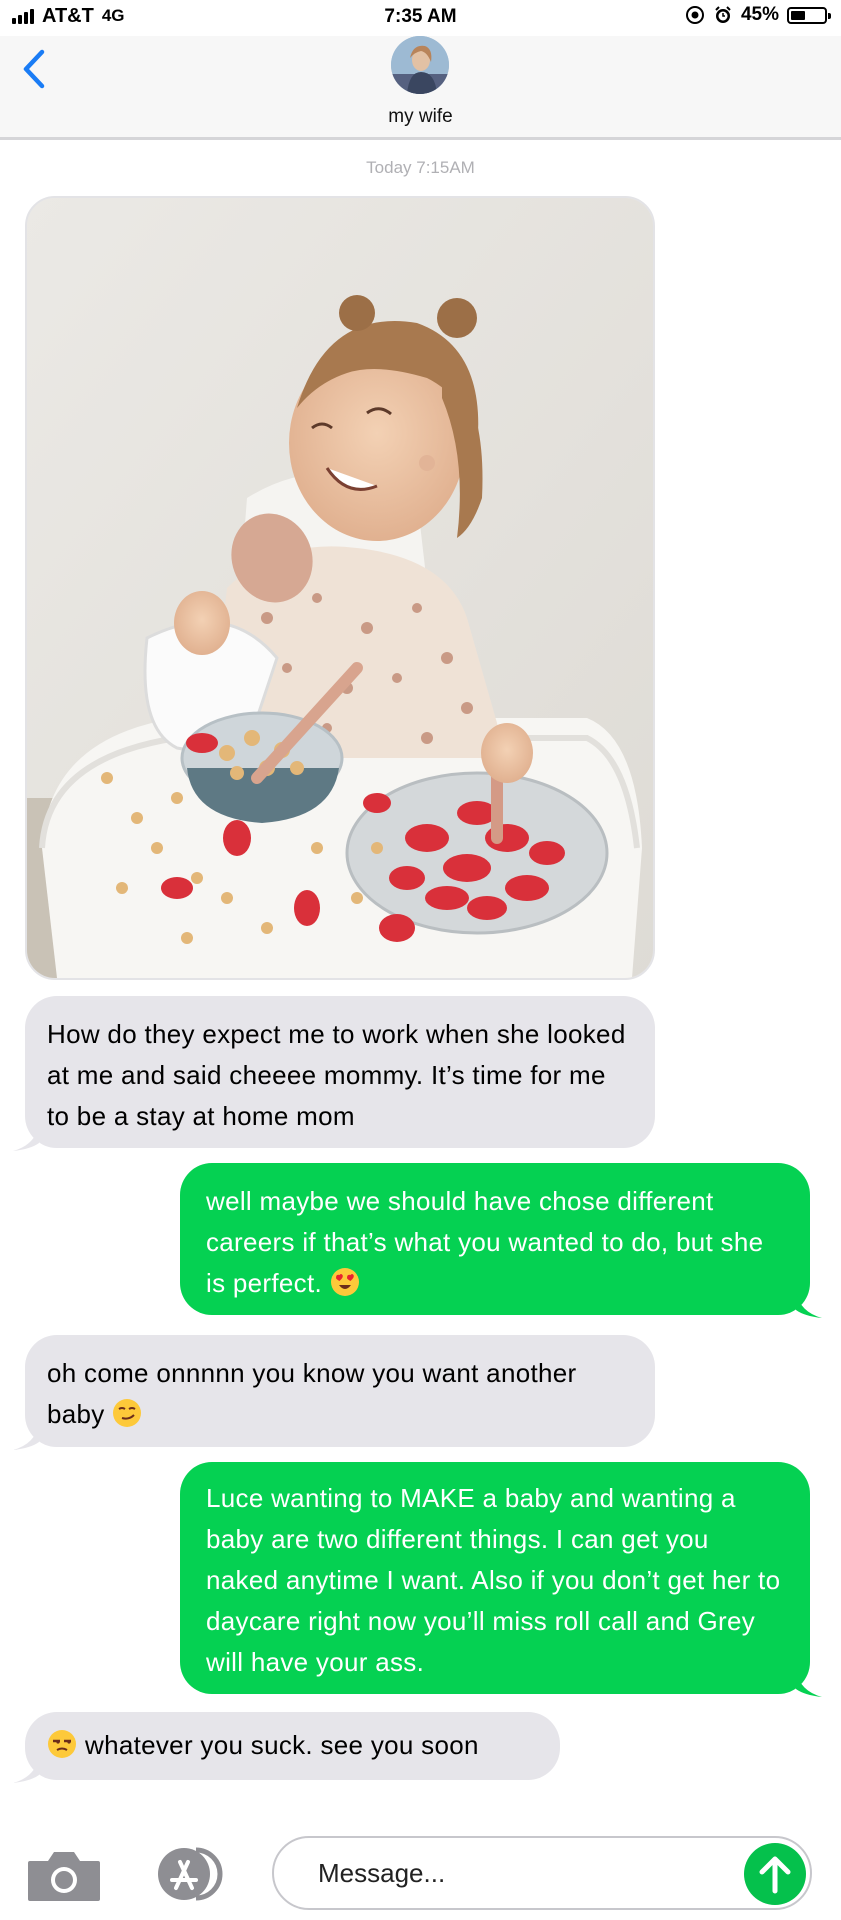 Image resolution: width=841 pixels, height=1920 pixels. What do you see at coordinates (809, 15) in the screenshot?
I see `battery-icon` at bounding box center [809, 15].